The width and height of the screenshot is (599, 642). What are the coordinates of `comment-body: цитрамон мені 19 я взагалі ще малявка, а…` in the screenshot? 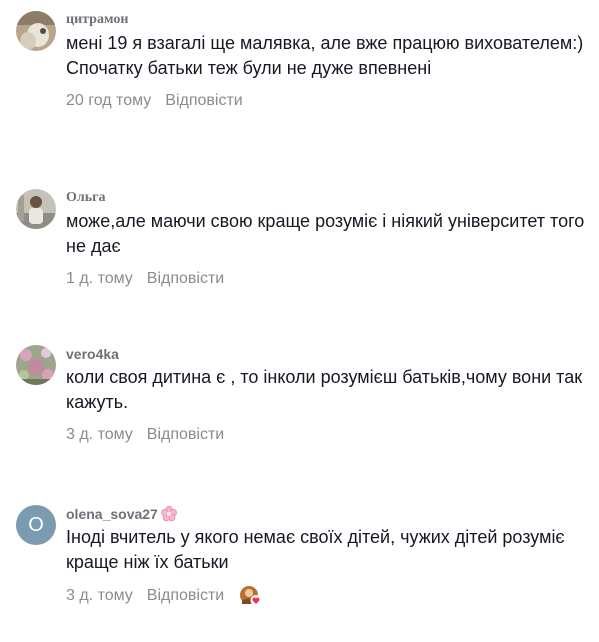 It's located at (326, 61).